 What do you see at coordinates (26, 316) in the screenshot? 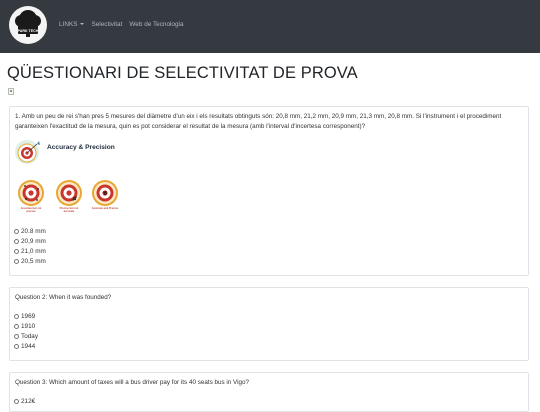
I see `answer-option: 1969` at bounding box center [26, 316].